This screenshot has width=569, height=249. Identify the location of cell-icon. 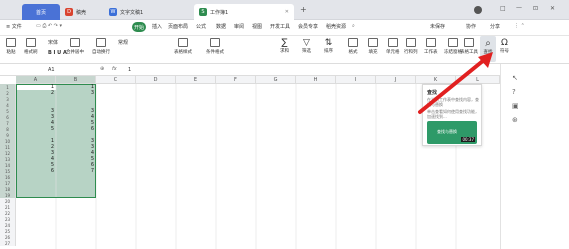
(392, 42).